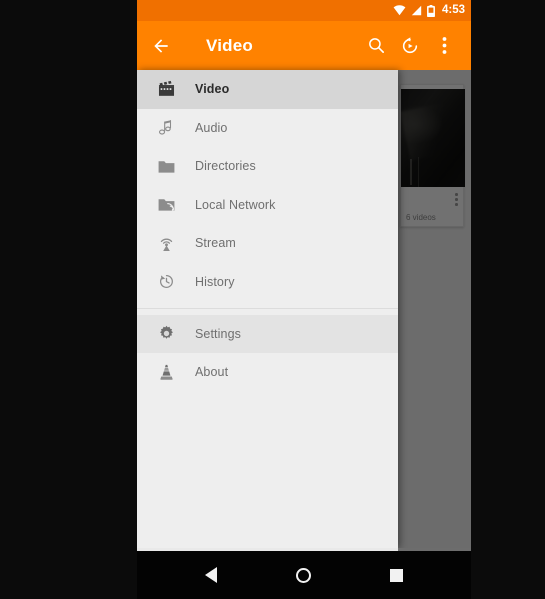 The image size is (545, 599). I want to click on app-toolbar: Video, so click(304, 45).